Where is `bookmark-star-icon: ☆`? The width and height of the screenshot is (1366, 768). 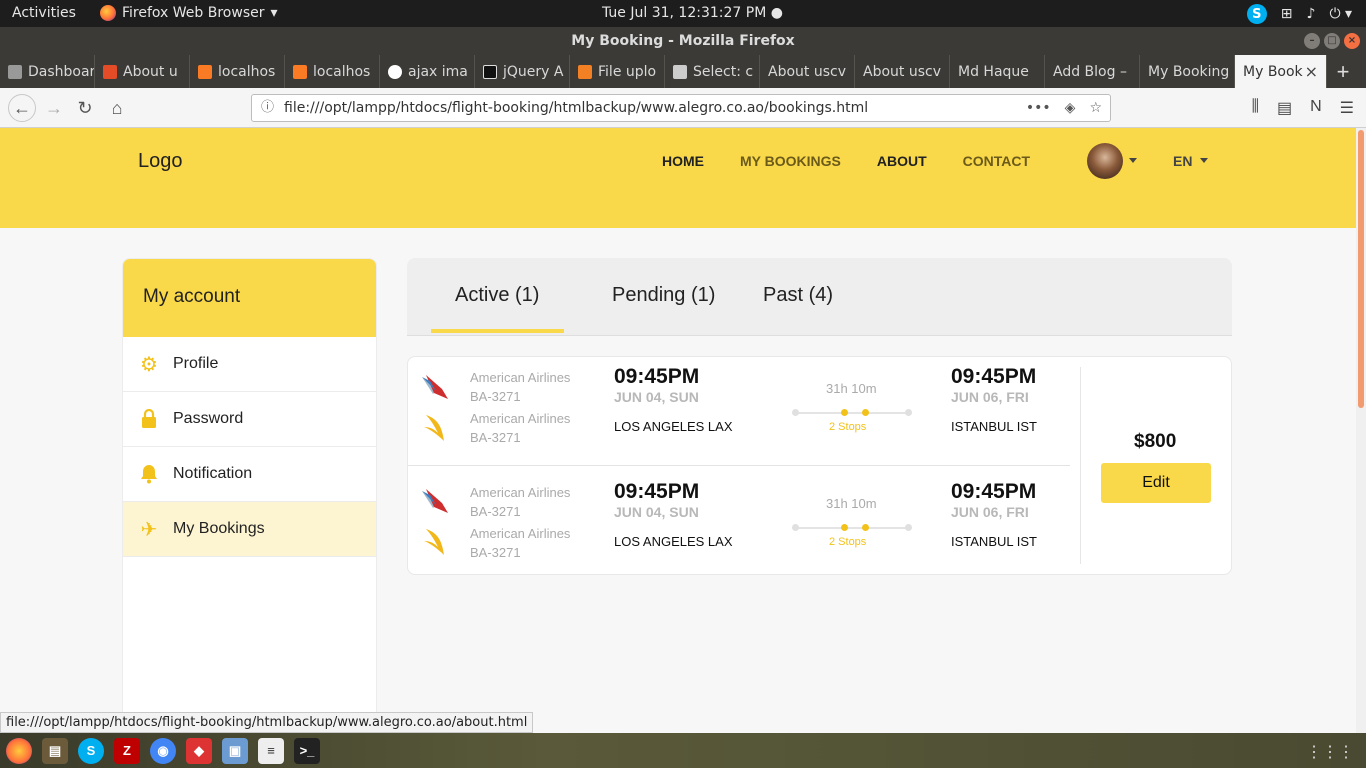 bookmark-star-icon: ☆ is located at coordinates (1095, 108).